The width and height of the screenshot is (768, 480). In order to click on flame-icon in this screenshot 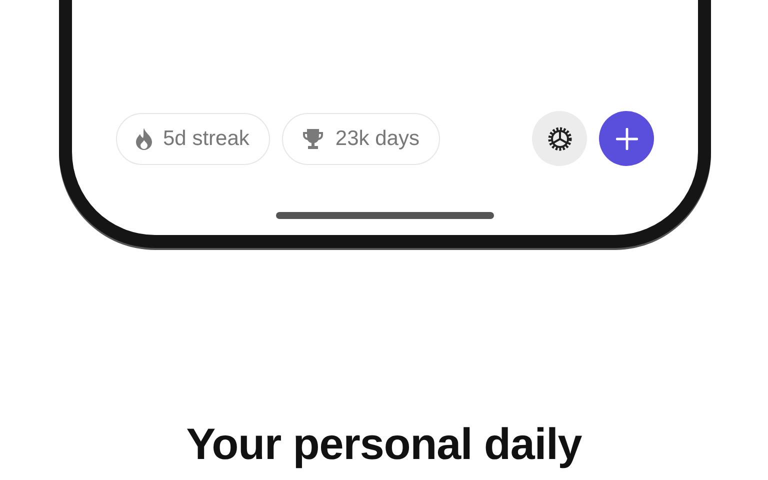, I will do `click(144, 138)`.